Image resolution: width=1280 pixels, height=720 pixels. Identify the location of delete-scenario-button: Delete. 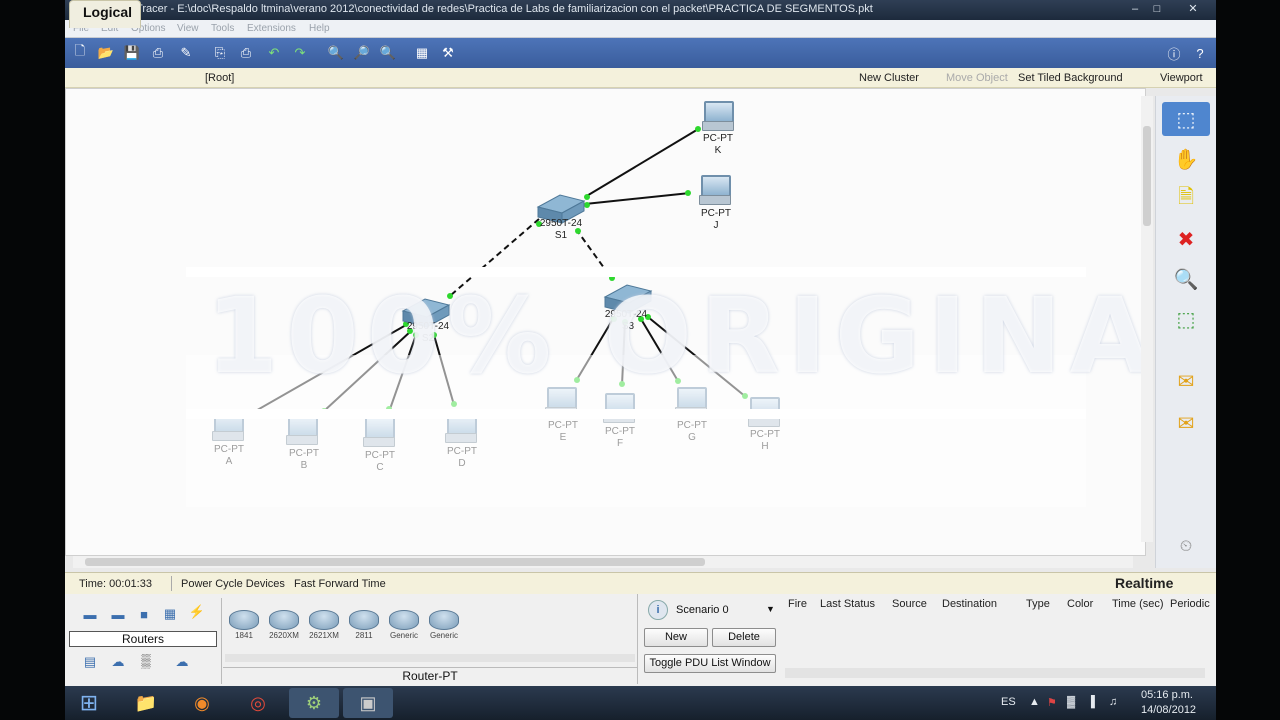
(744, 637).